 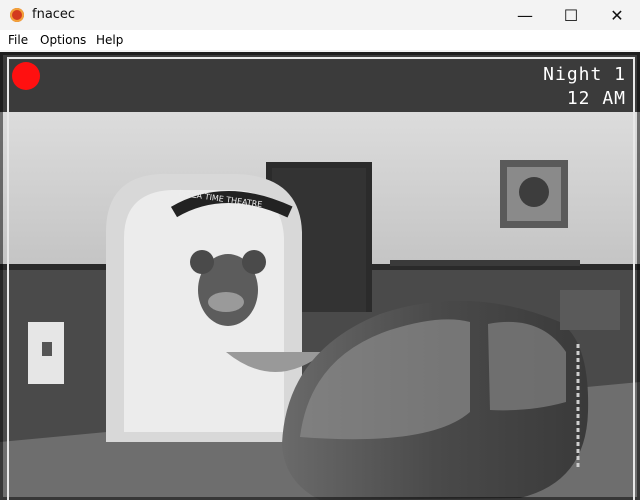 I want to click on app-icon, so click(x=17, y=15).